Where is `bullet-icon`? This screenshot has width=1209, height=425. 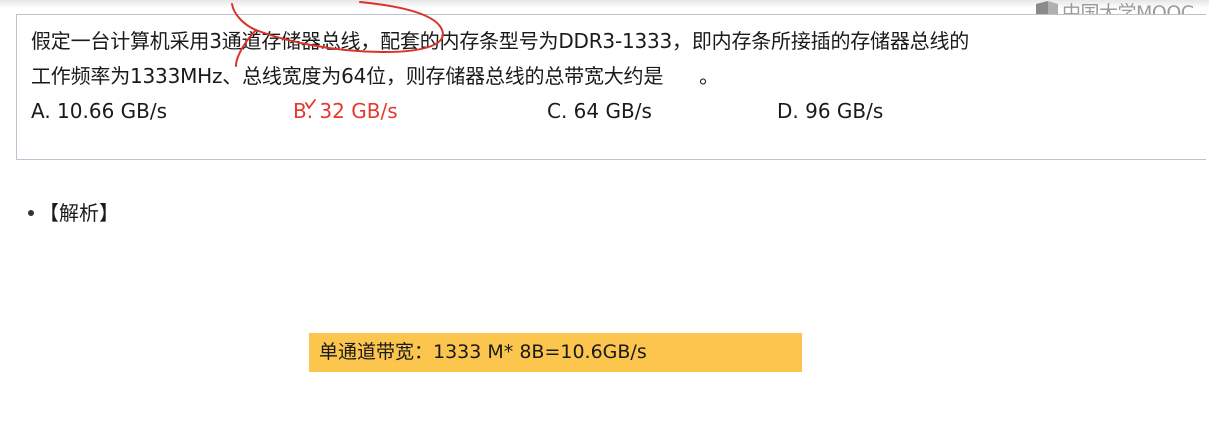 bullet-icon is located at coordinates (31, 212).